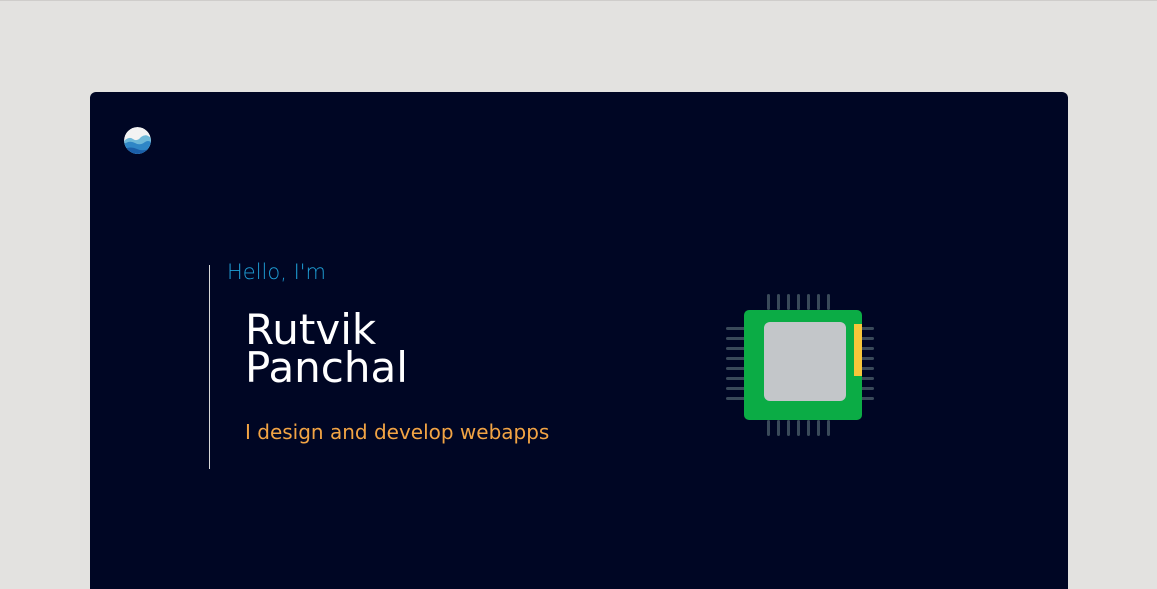  I want to click on name-heading: Rutvik Panchal, so click(326, 350).